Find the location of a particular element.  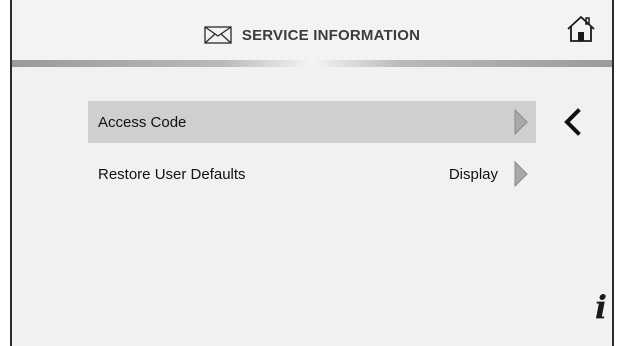

home-icon is located at coordinates (581, 31).